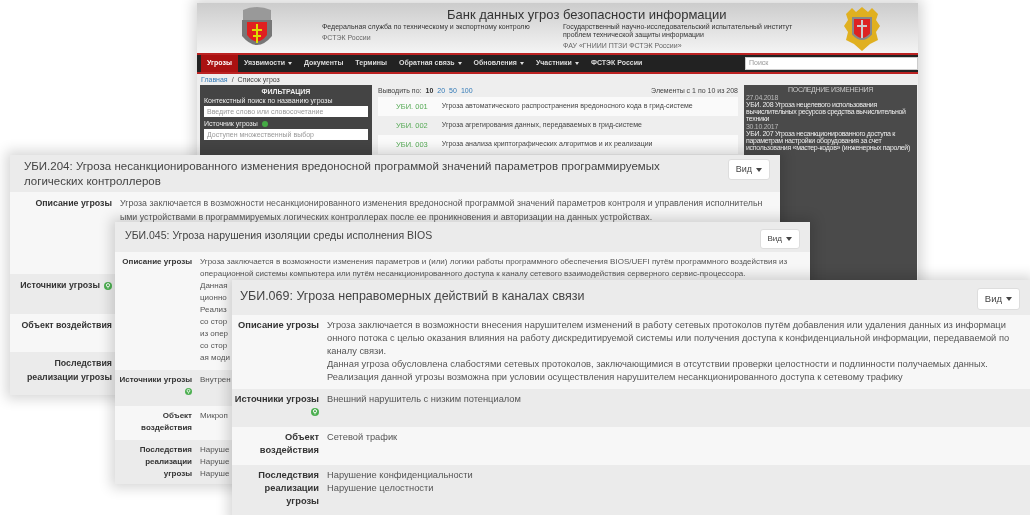 The image size is (1030, 515). I want to click on description-line: из опер, so click(214, 334).